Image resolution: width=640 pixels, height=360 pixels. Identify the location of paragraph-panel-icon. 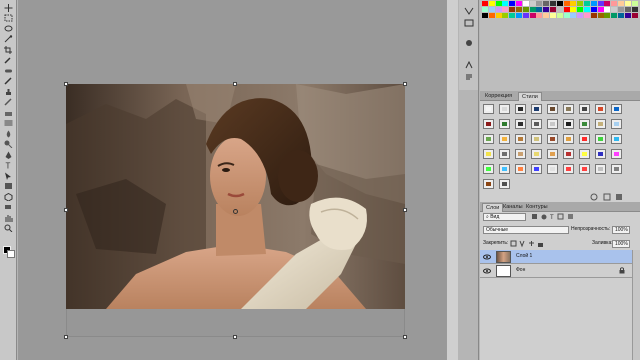
(469, 77).